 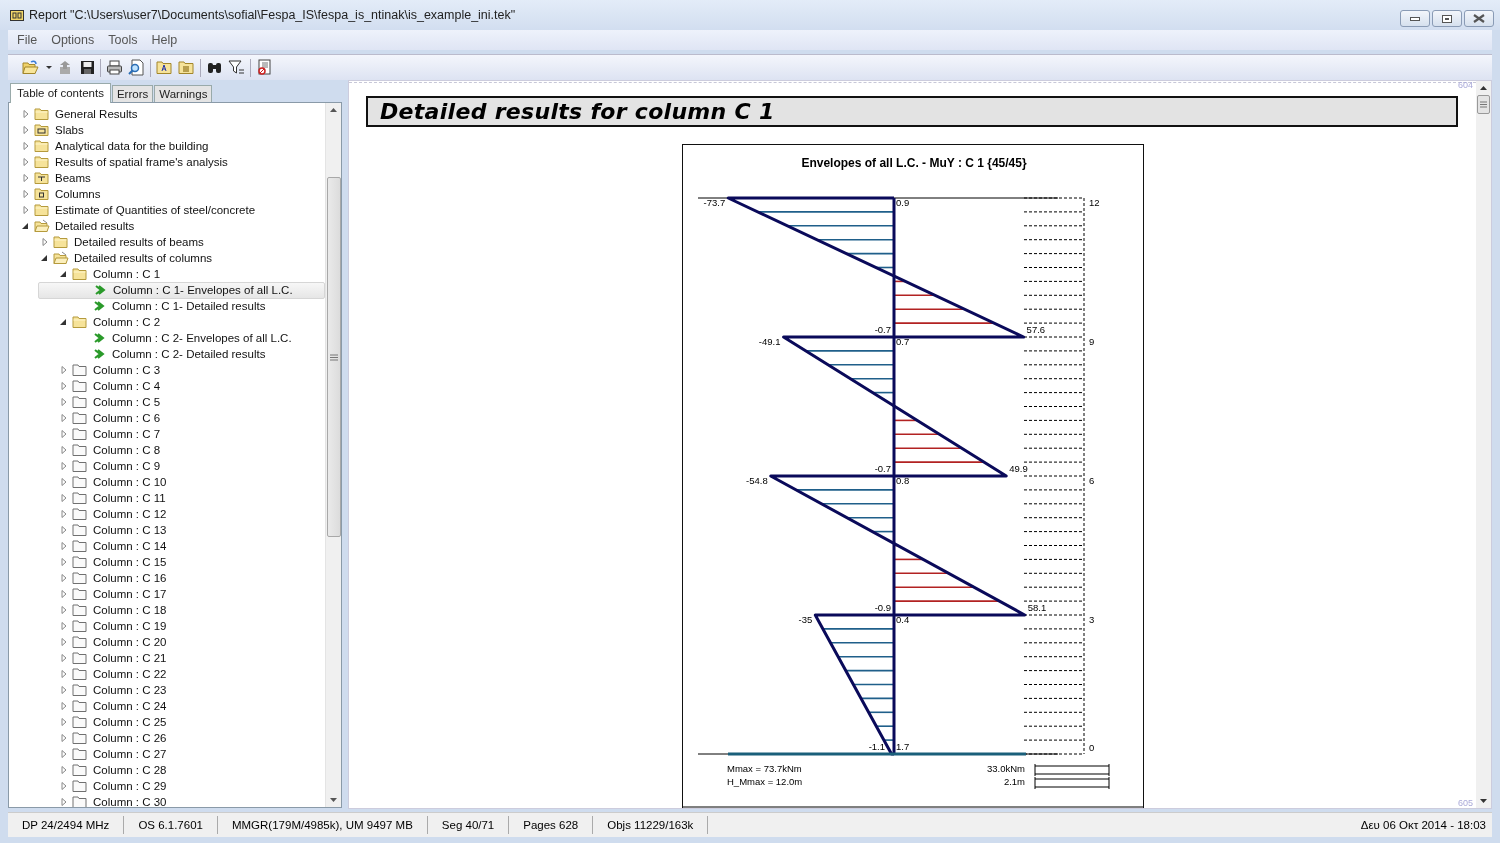 I want to click on print-preview-icon, so click(x=136, y=67).